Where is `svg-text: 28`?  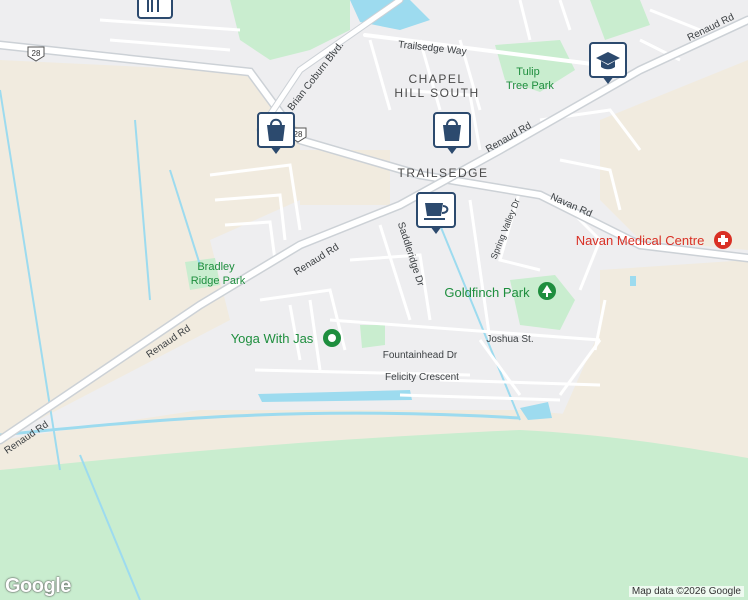 svg-text: 28 is located at coordinates (36, 53).